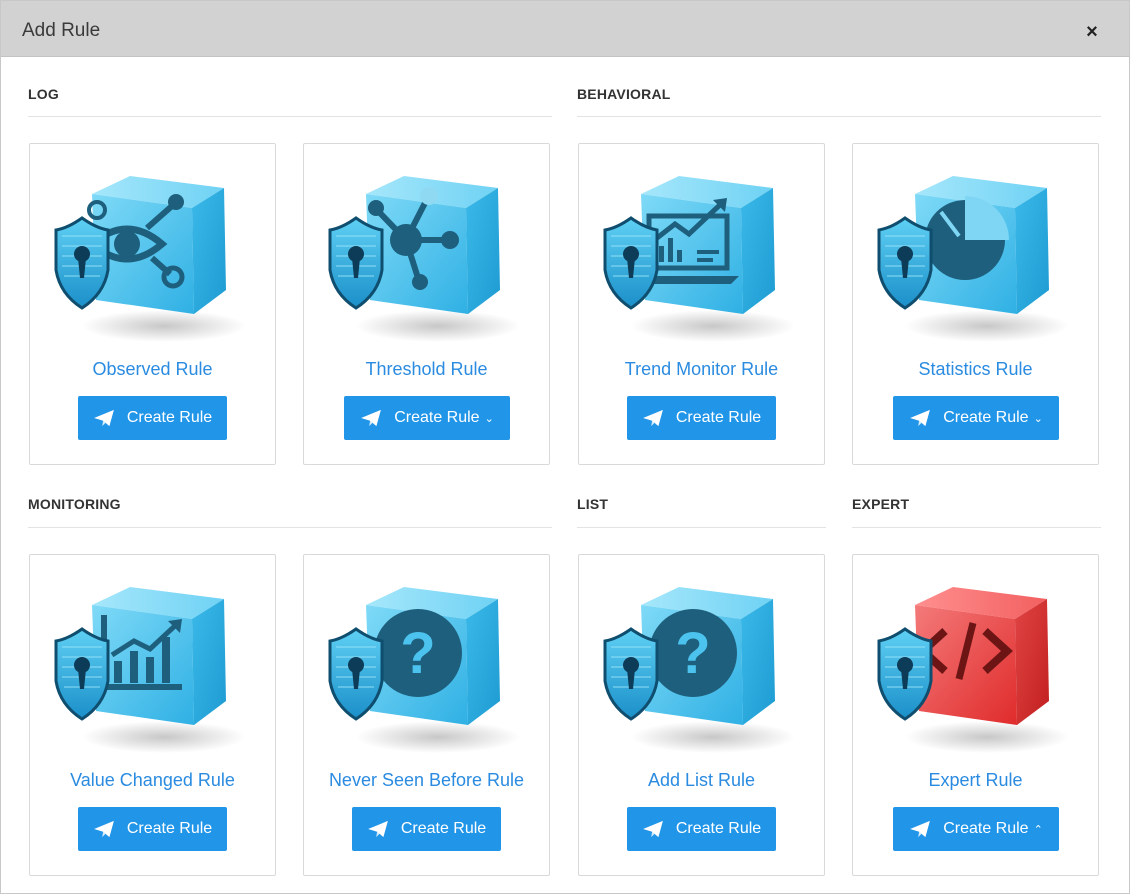 This screenshot has width=1130, height=894. What do you see at coordinates (61, 30) in the screenshot?
I see `modal-title: Add Rule` at bounding box center [61, 30].